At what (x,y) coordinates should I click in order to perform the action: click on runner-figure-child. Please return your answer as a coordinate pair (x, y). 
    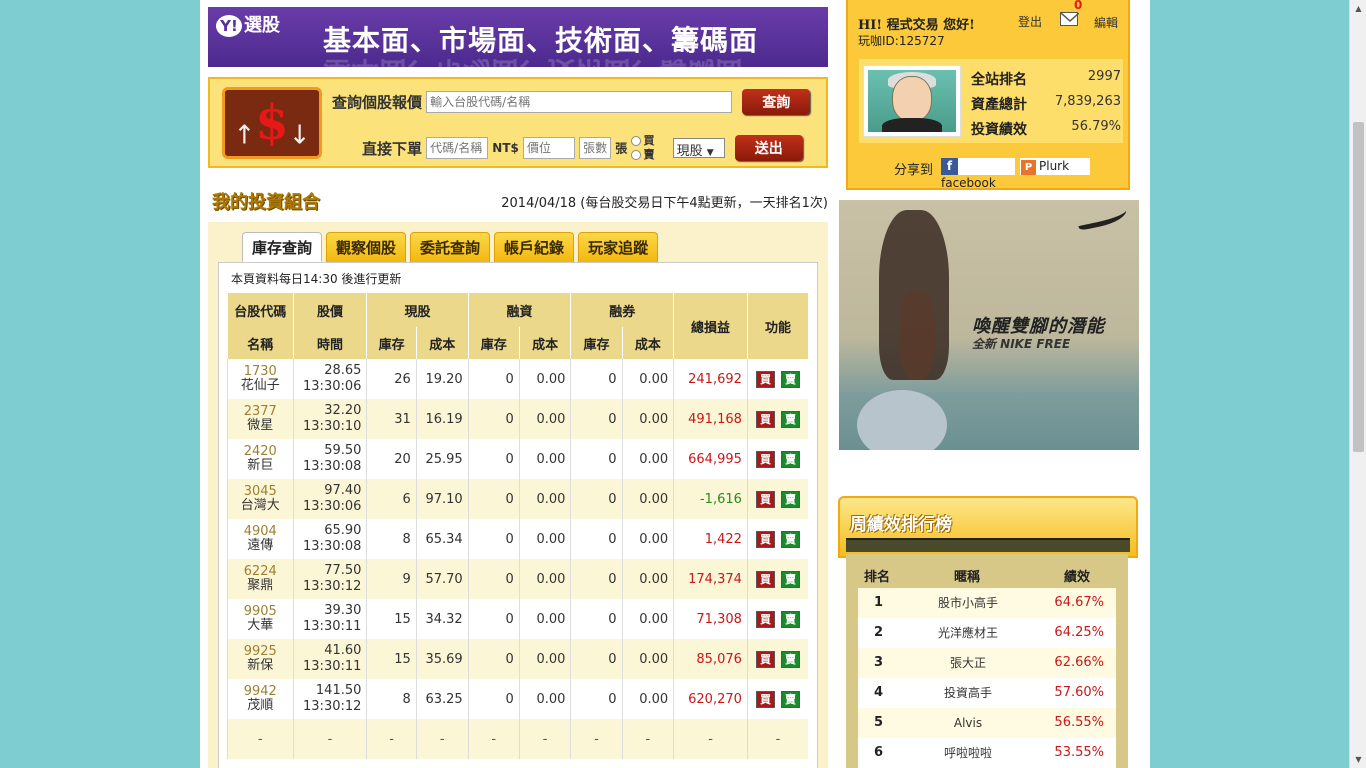
    Looking at the image, I should click on (917, 335).